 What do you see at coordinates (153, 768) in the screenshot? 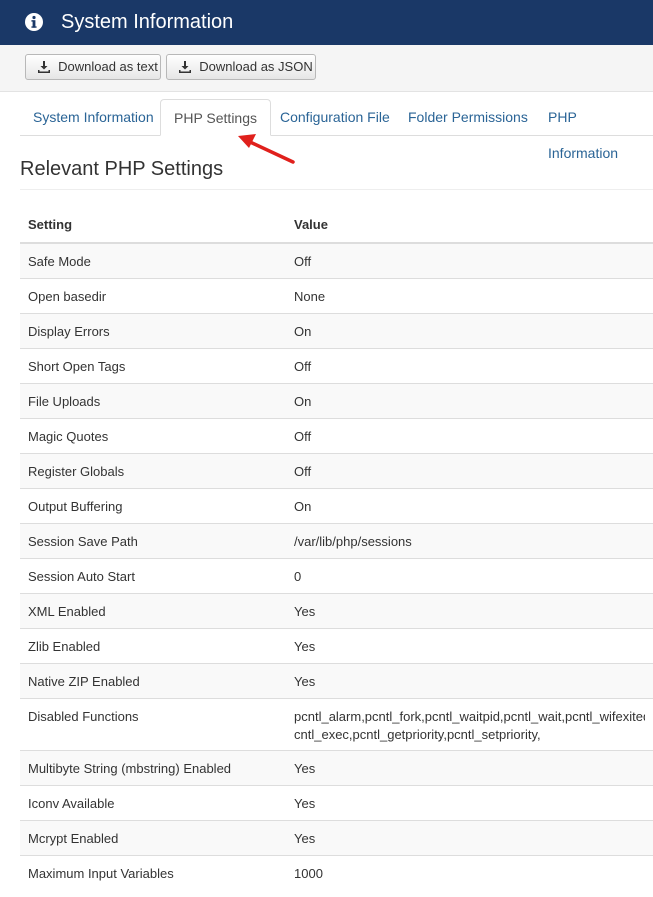
I see `setting-name: Multibyte String (mbstring) Enabled` at bounding box center [153, 768].